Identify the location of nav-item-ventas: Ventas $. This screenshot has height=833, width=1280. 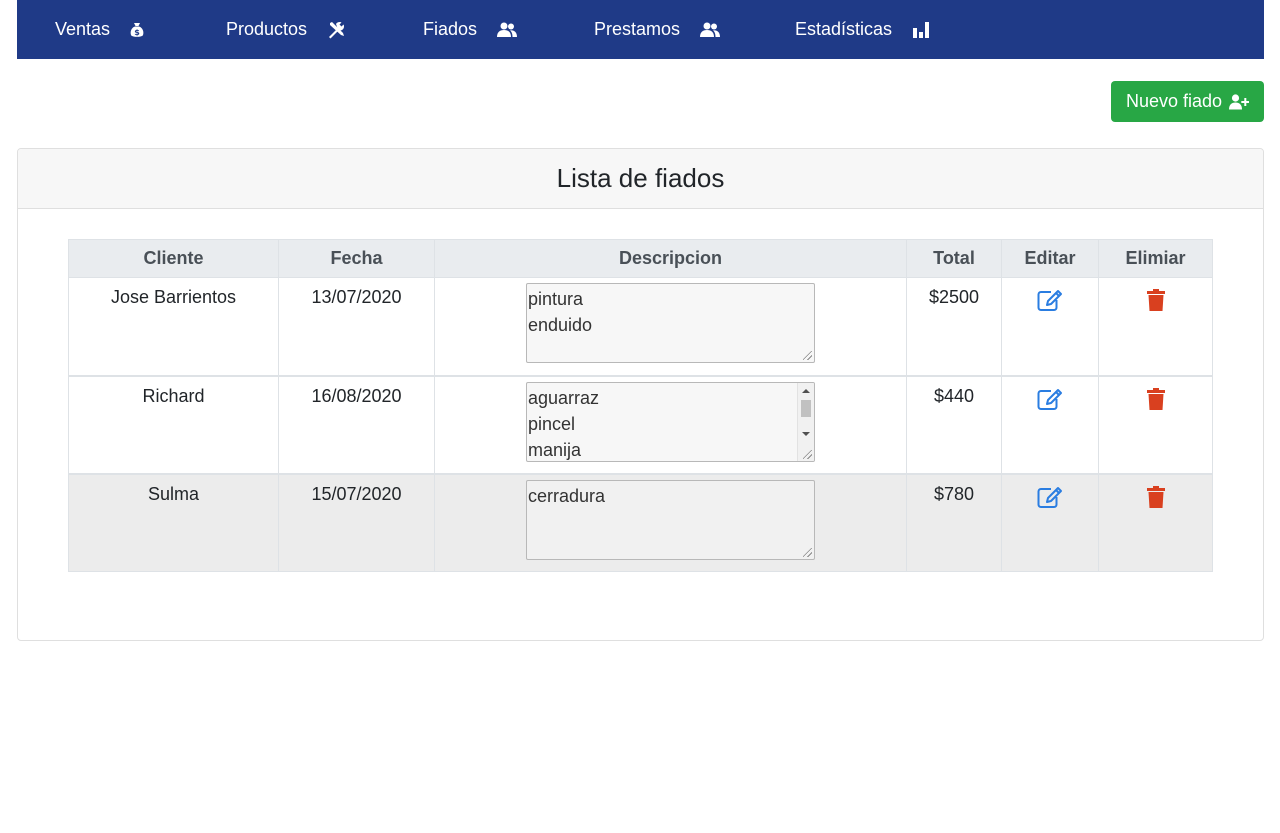
(99, 29).